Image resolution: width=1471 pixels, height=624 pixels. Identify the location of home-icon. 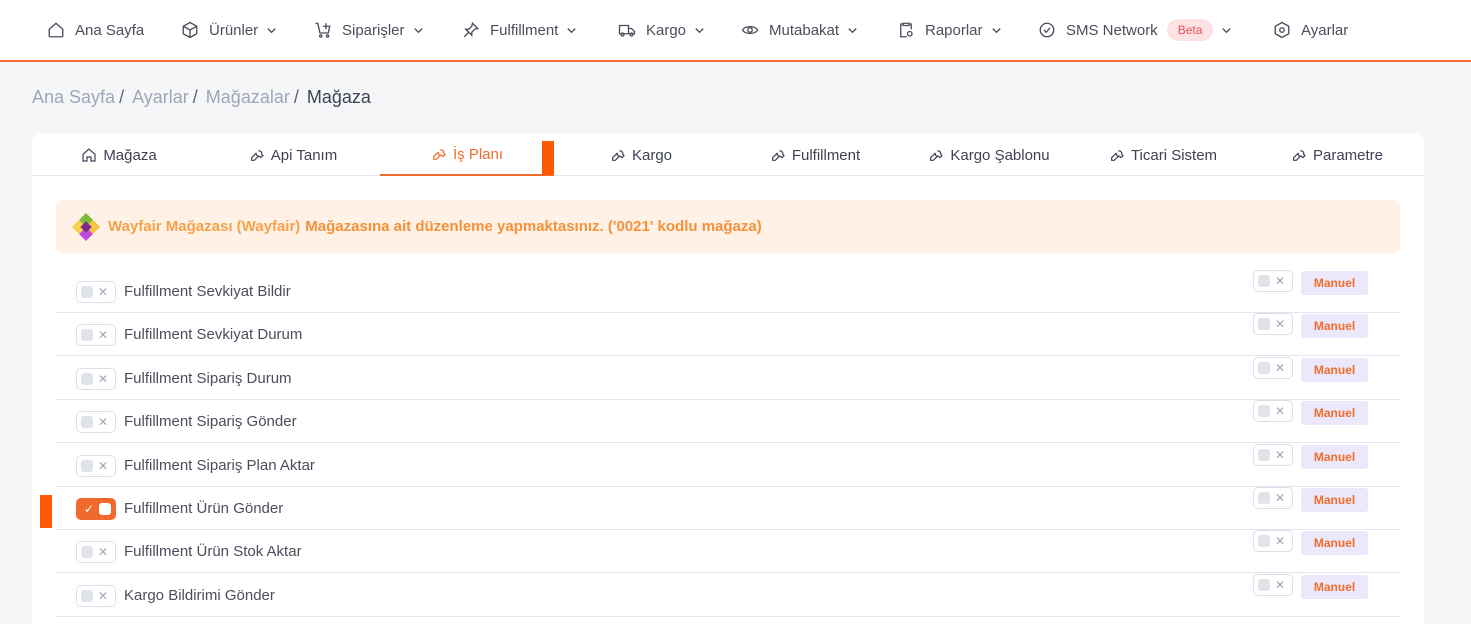
(89, 155).